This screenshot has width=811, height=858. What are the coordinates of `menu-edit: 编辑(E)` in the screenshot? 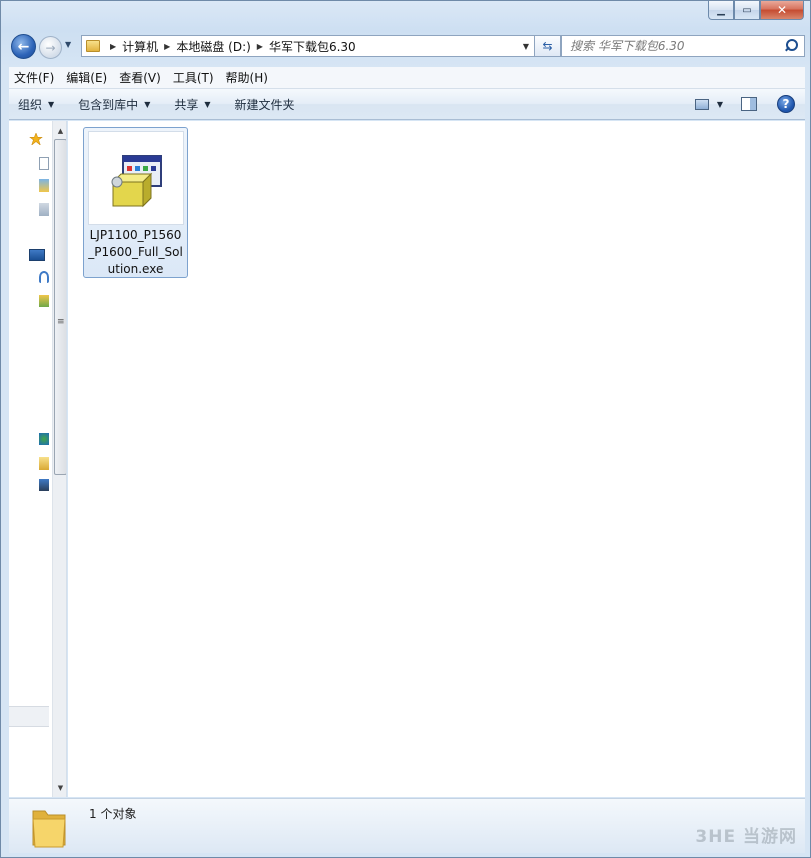 It's located at (86, 77).